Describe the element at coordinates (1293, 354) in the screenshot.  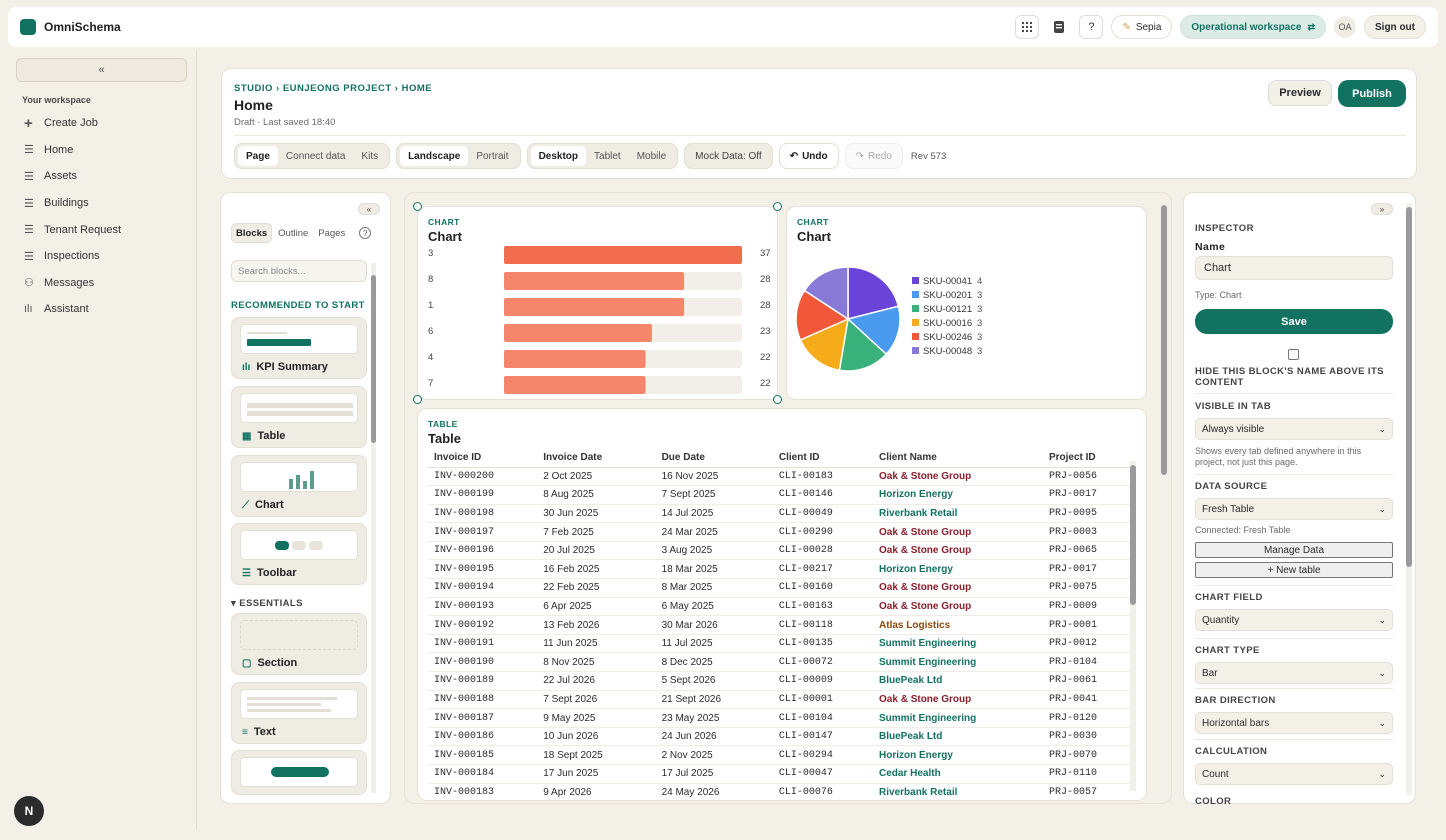
I see `hide-name-checkbox` at that location.